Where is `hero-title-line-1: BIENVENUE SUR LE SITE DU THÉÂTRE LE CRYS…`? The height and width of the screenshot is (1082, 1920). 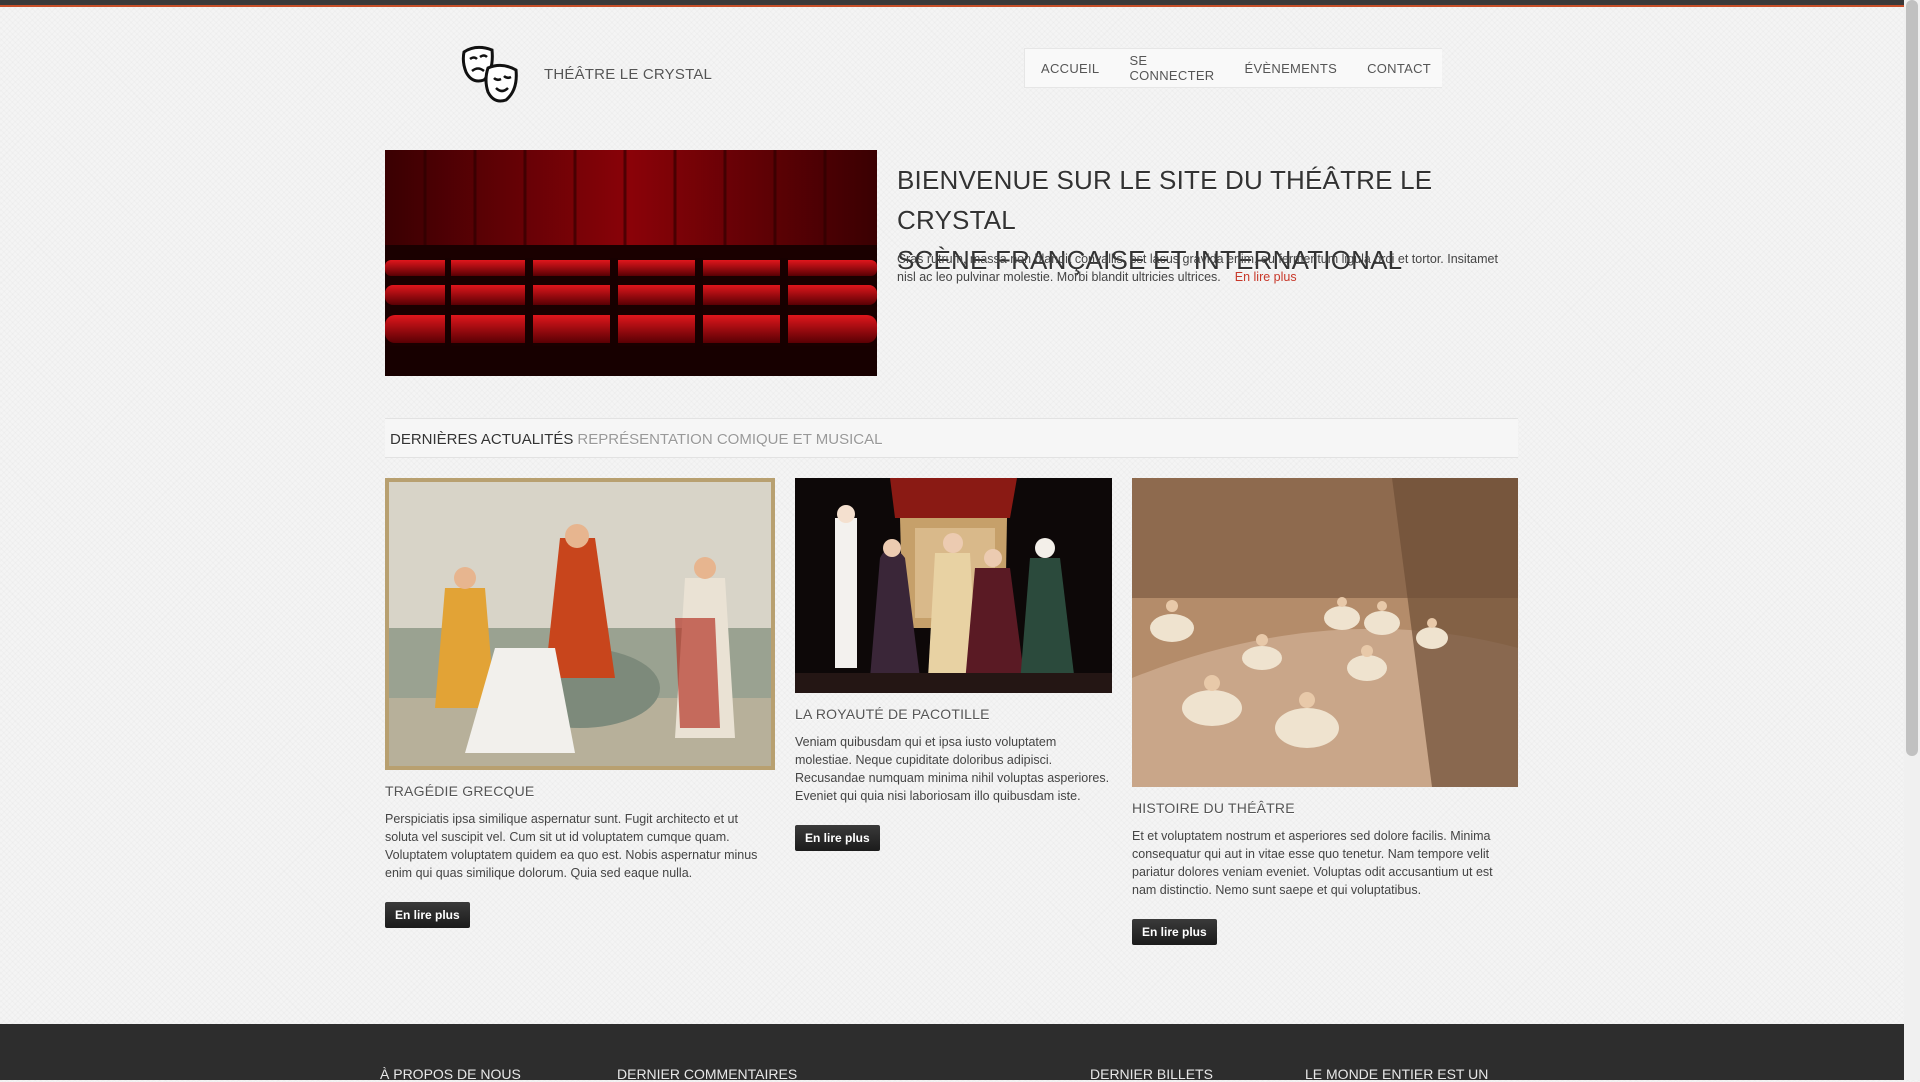
hero-title-line-1: BIENVENUE SUR LE SITE DU THÉÂTRE LE CRYS… is located at coordinates (1165, 200).